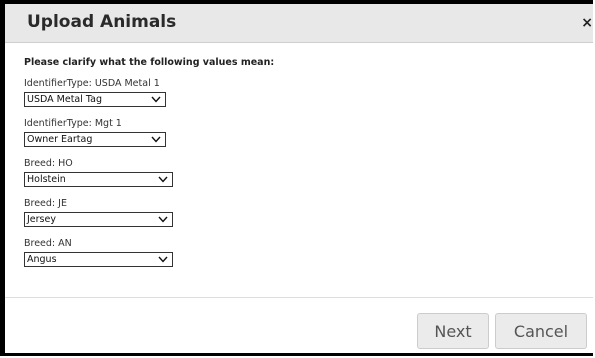  I want to click on identifier-usda-select: USDA Metal Tag, so click(95, 99).